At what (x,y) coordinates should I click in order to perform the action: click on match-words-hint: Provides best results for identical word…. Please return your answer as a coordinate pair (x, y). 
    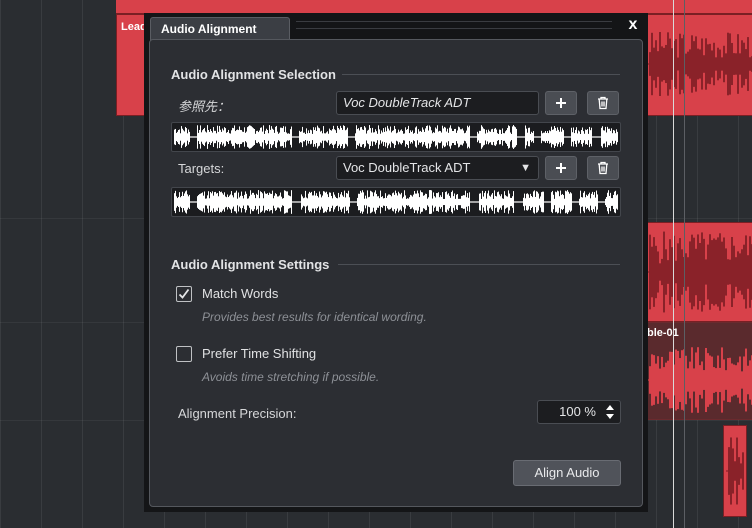
    Looking at the image, I should click on (314, 317).